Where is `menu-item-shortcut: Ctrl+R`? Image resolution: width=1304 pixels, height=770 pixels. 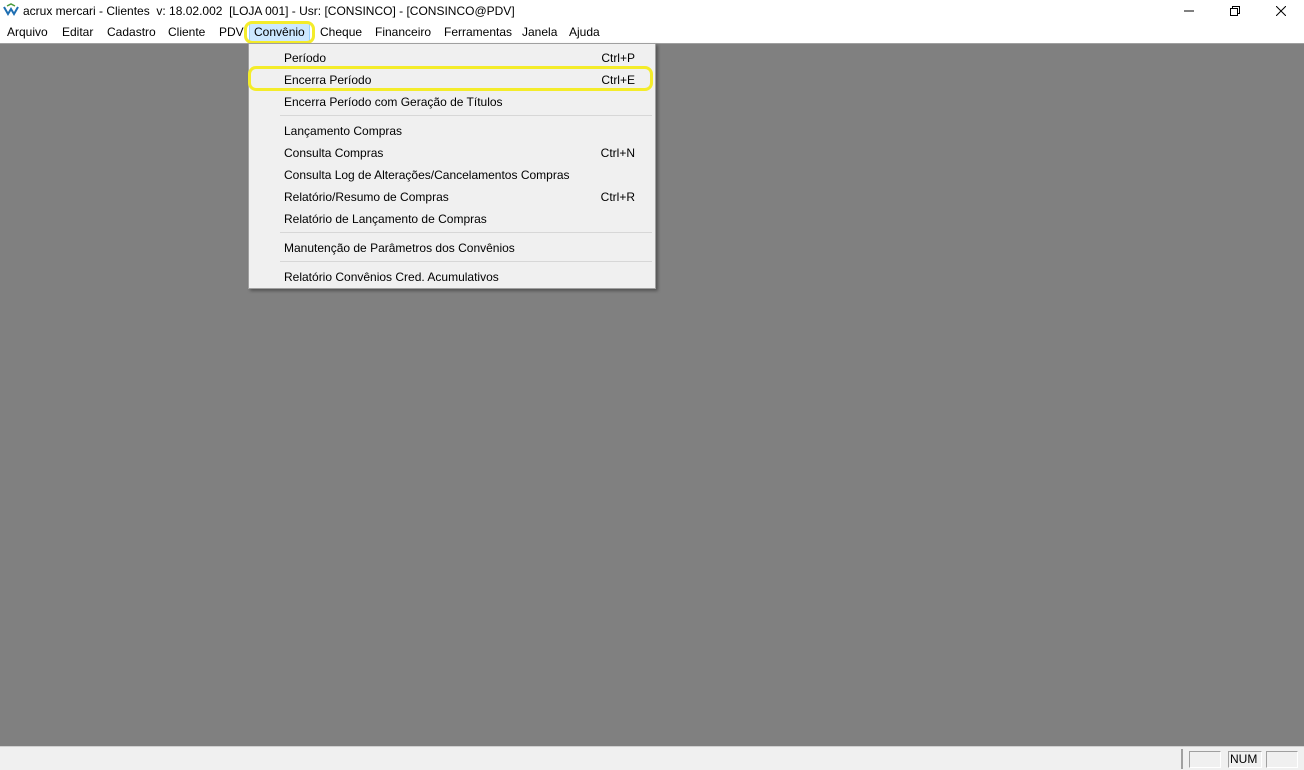 menu-item-shortcut: Ctrl+R is located at coordinates (617, 197).